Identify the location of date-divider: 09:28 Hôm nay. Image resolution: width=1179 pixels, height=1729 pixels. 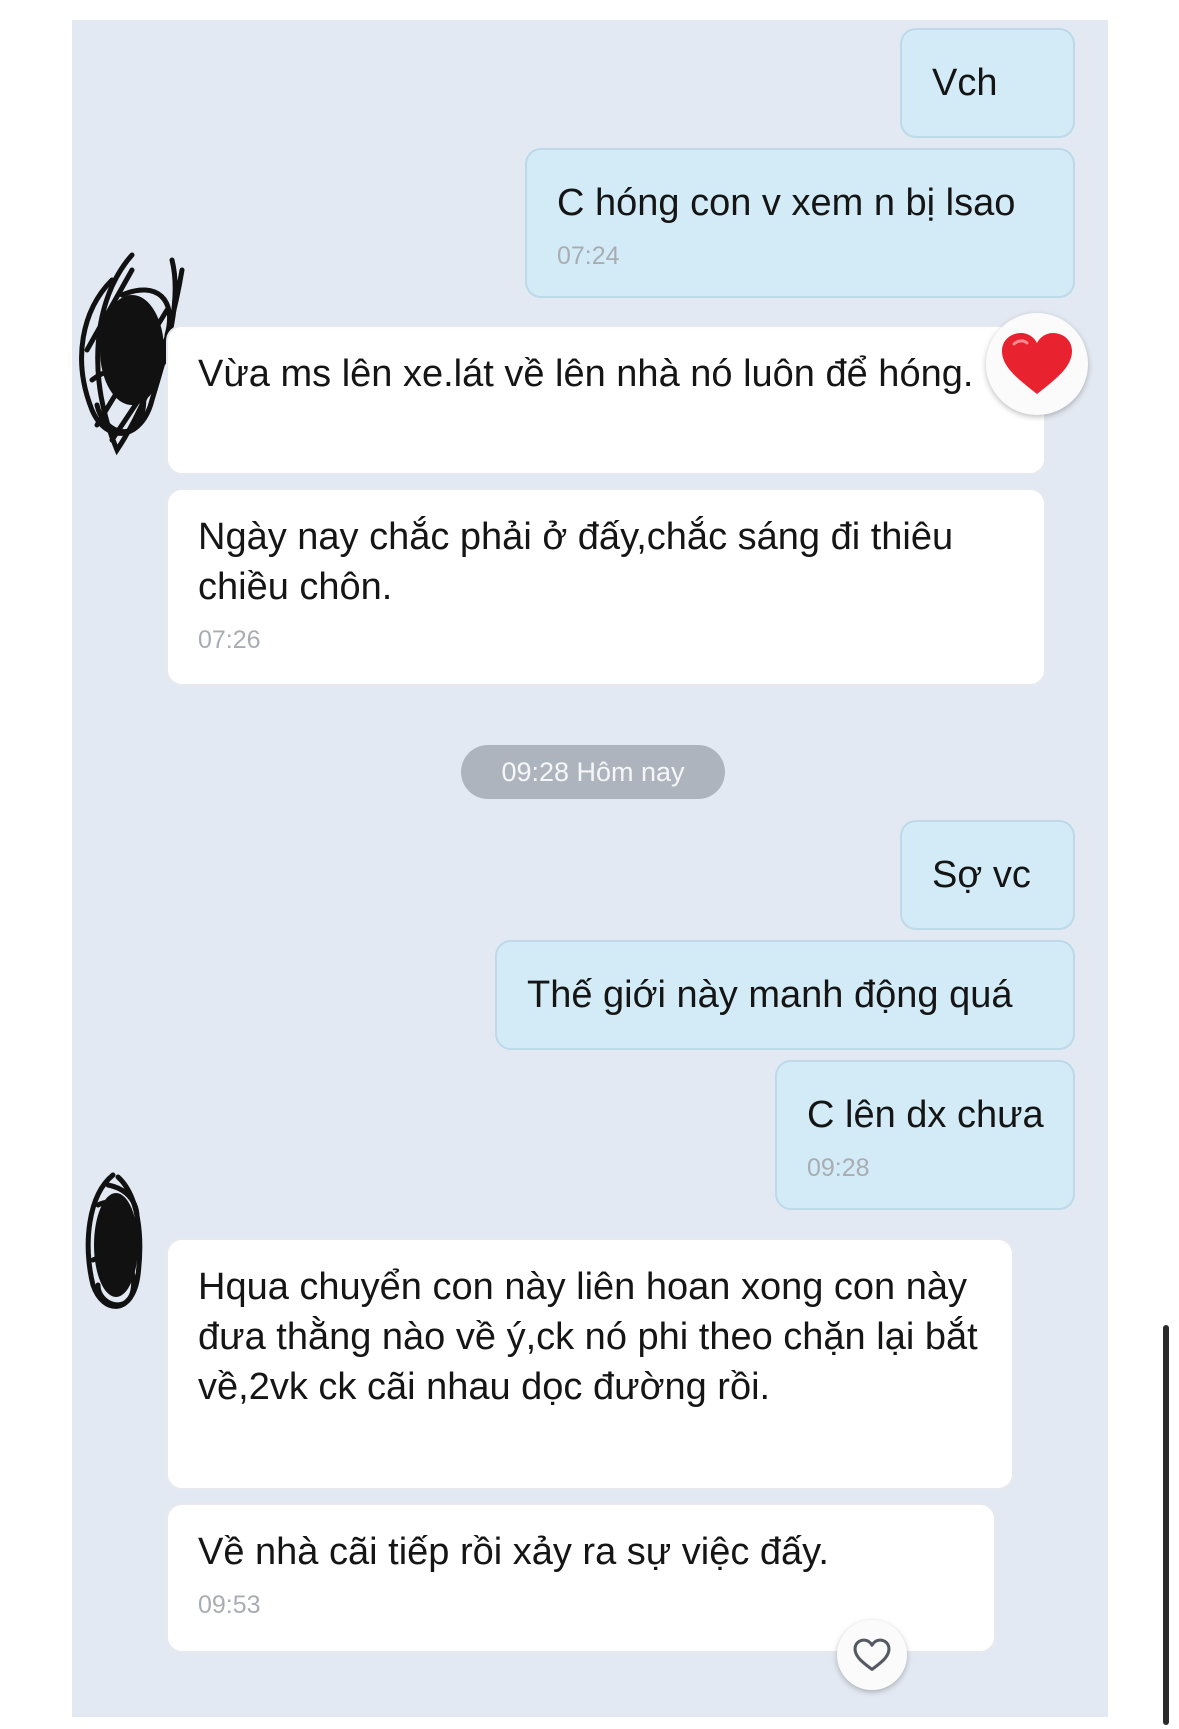
(593, 772).